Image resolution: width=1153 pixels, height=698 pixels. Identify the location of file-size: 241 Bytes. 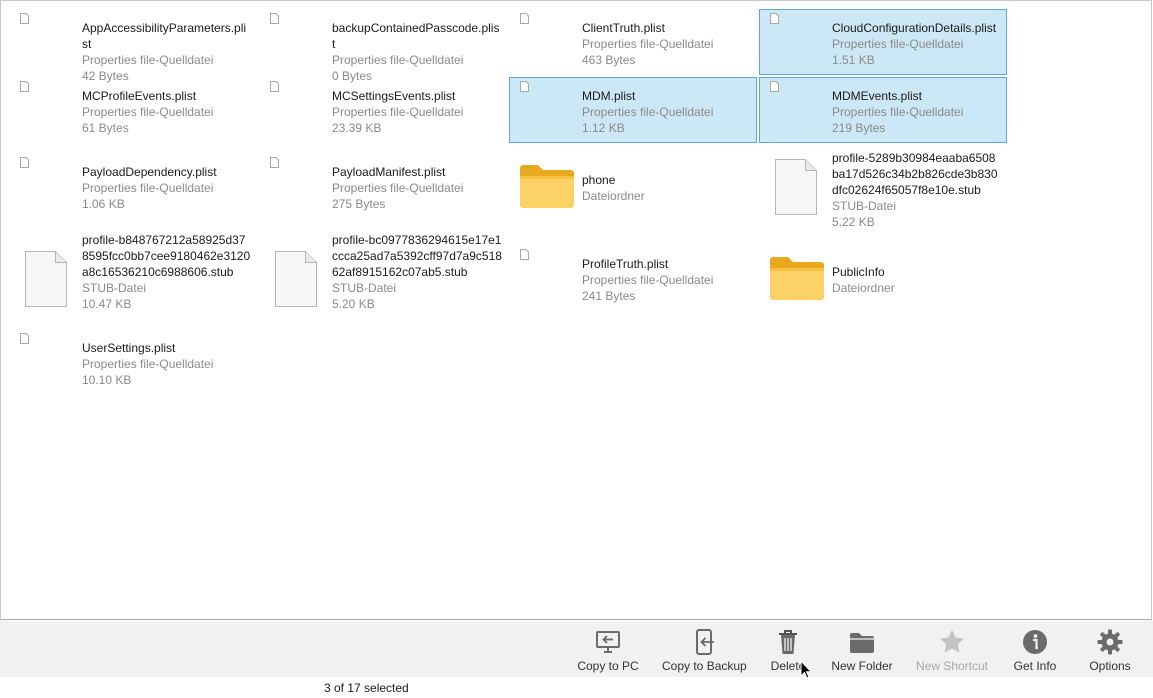
(609, 296).